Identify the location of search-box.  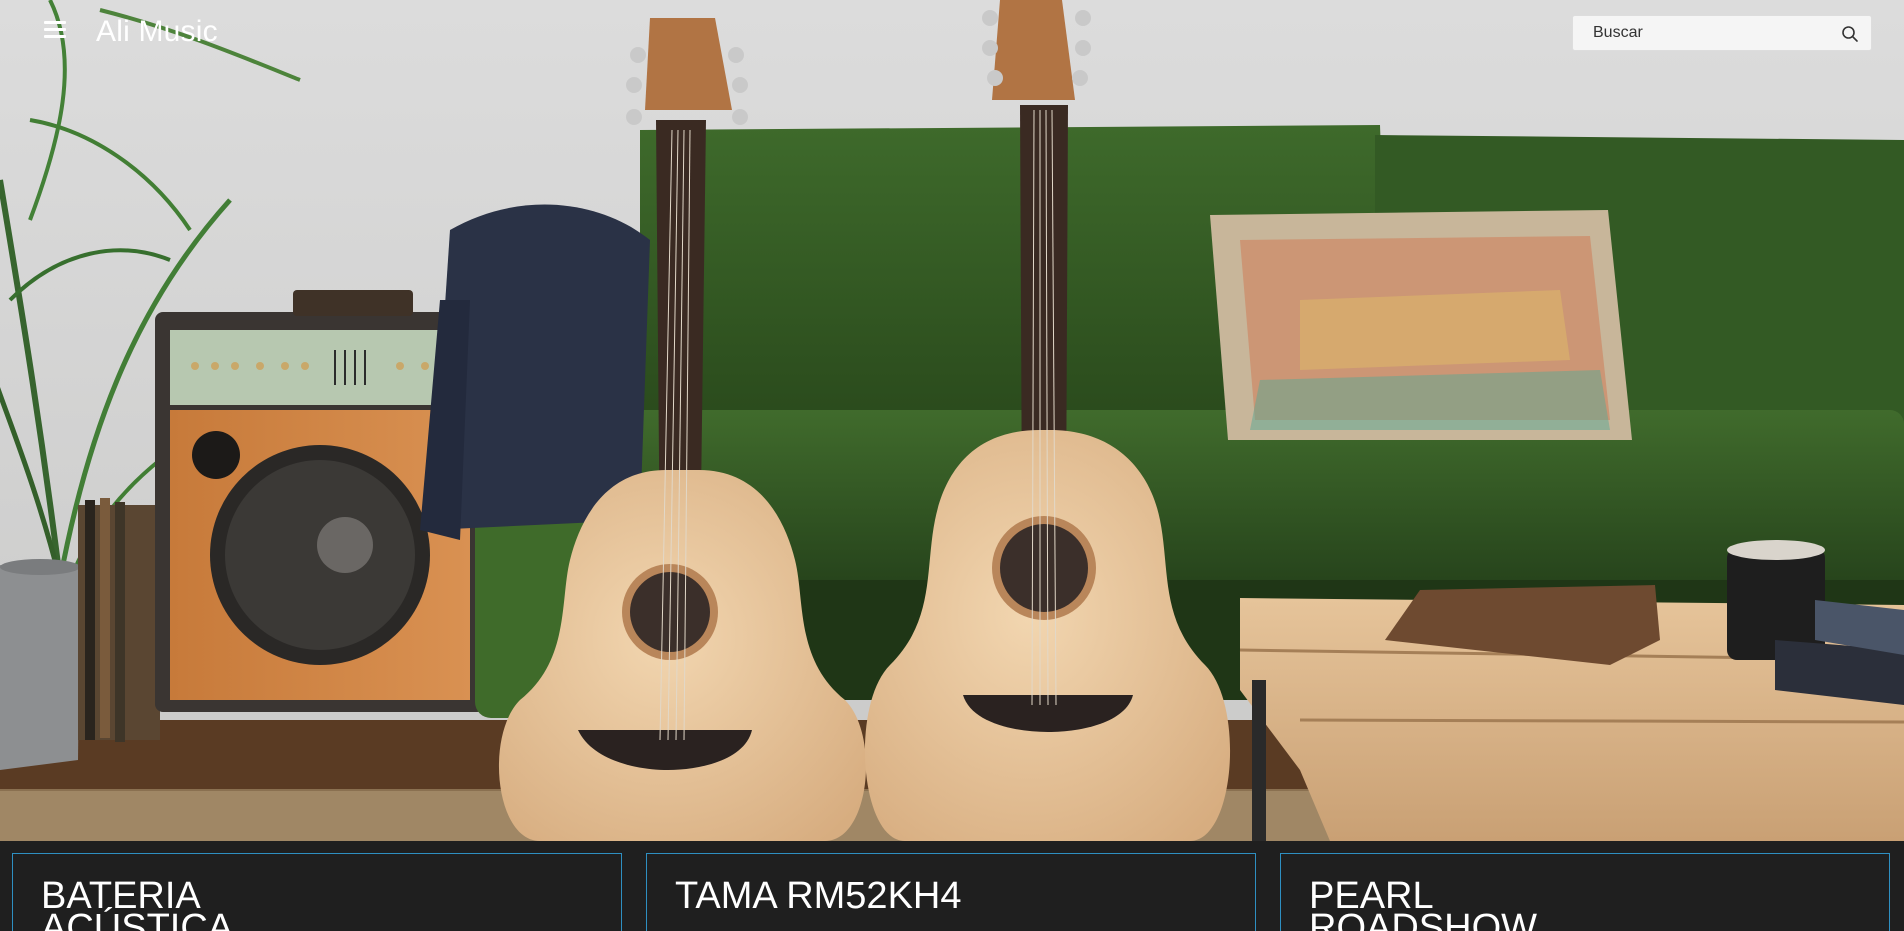
(1722, 33).